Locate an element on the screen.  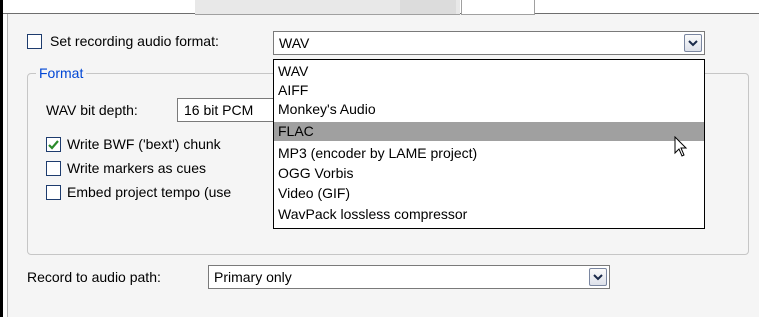
dropdown-option-aiff: AIFF is located at coordinates (489, 90).